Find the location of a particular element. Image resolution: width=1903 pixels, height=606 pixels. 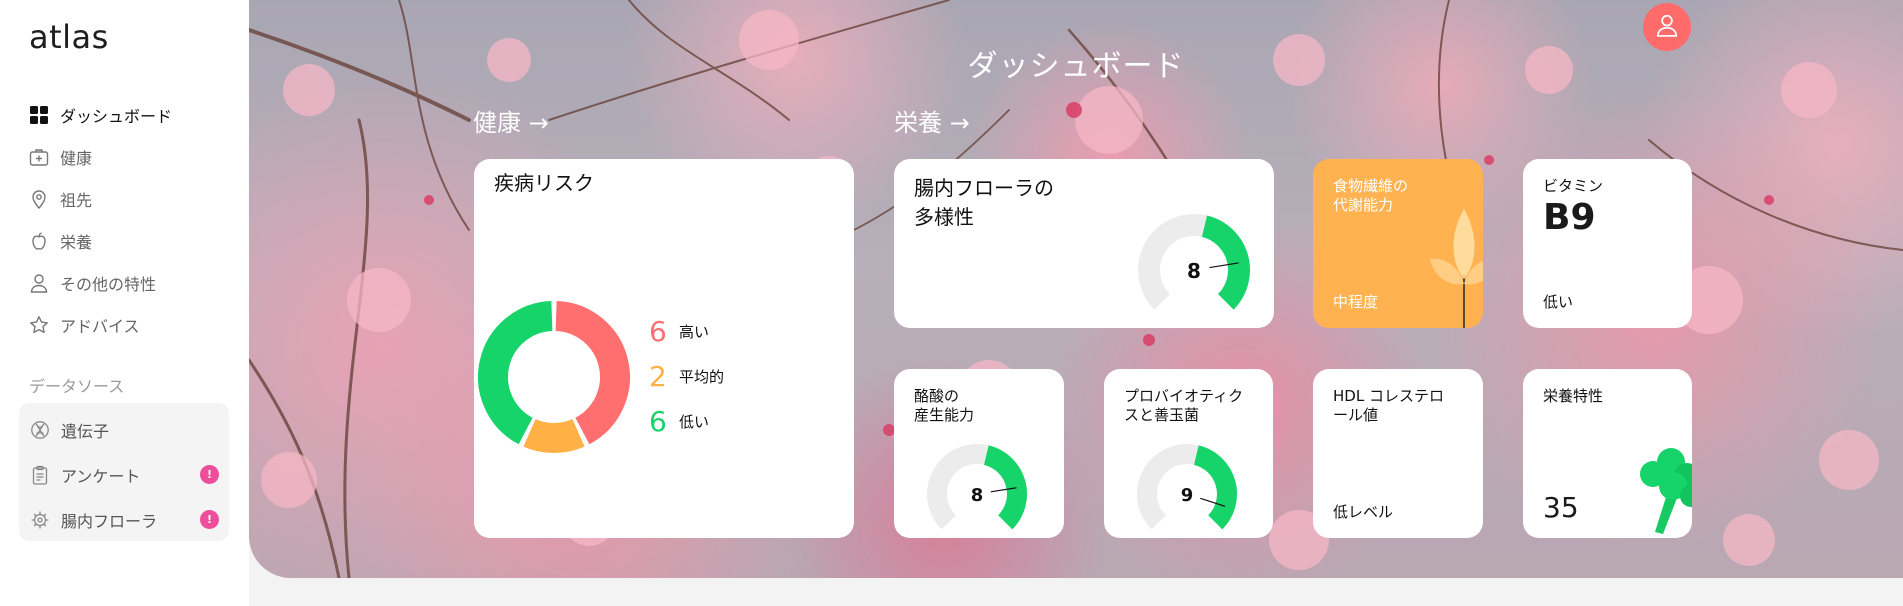

disease-risk-card: 疾病リスク 6 高い 2 平均的 6 低い is located at coordinates (664, 348).